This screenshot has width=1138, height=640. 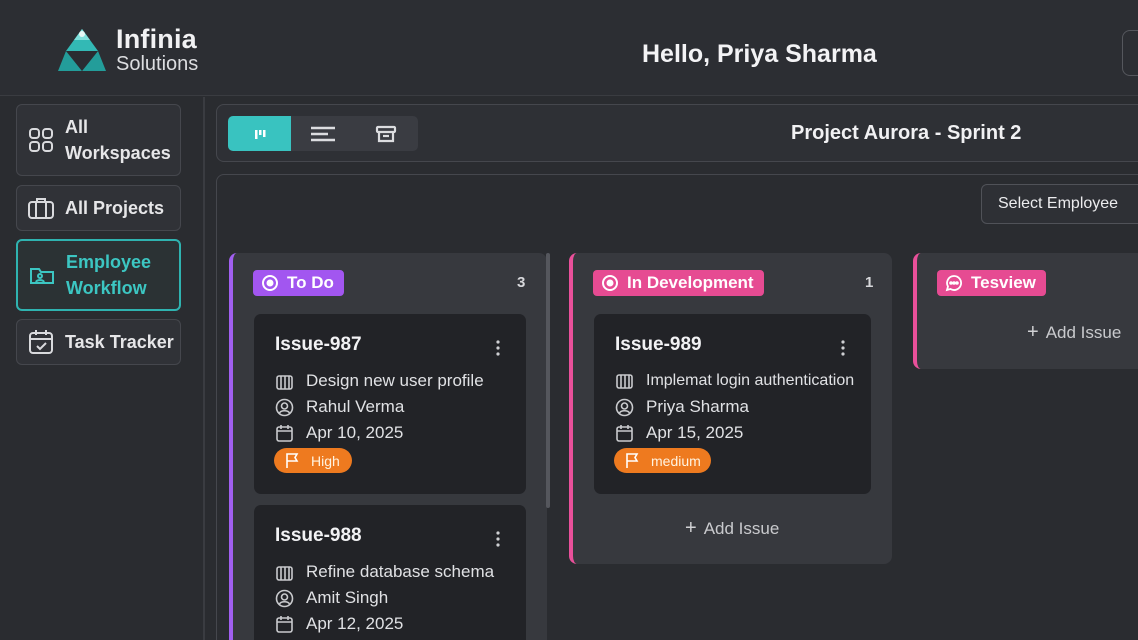 What do you see at coordinates (677, 133) in the screenshot?
I see `board-toolbar: Project Aurora - Sprint 2` at bounding box center [677, 133].